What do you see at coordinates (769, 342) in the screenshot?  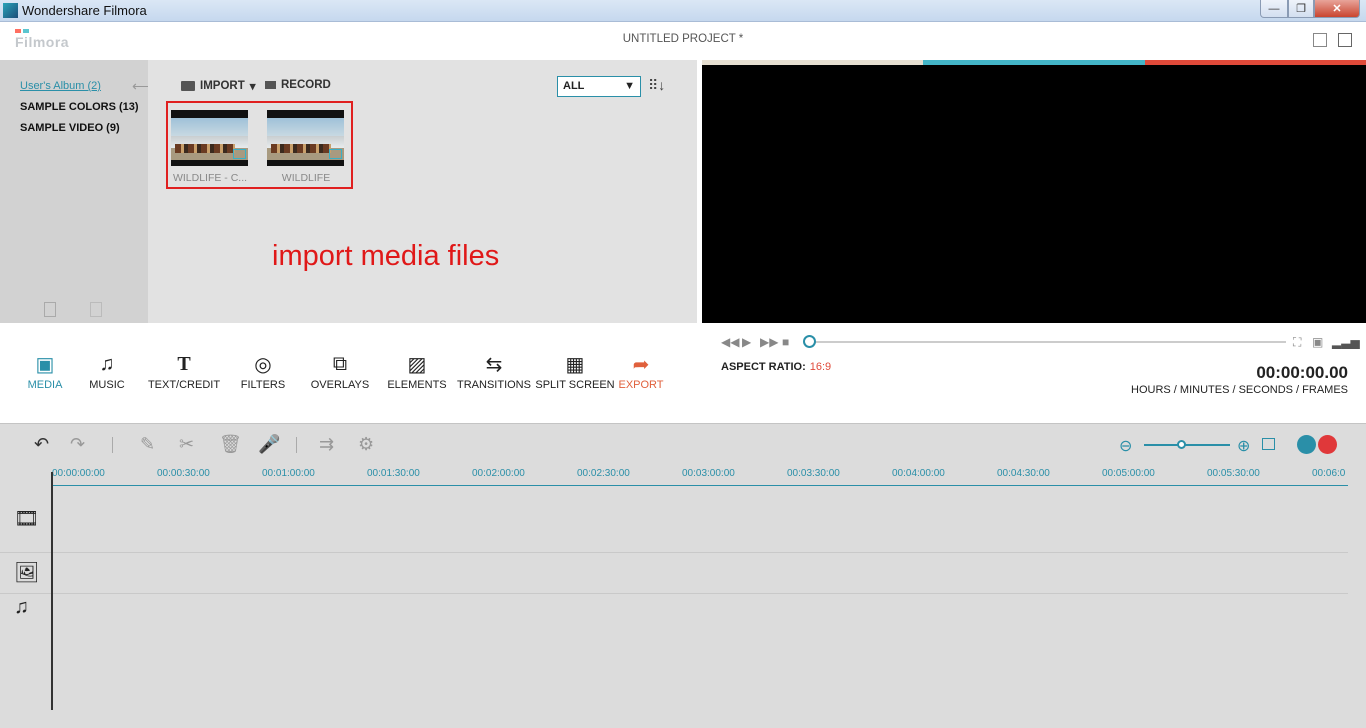 I see `fast-forward-icon: ▶▶` at bounding box center [769, 342].